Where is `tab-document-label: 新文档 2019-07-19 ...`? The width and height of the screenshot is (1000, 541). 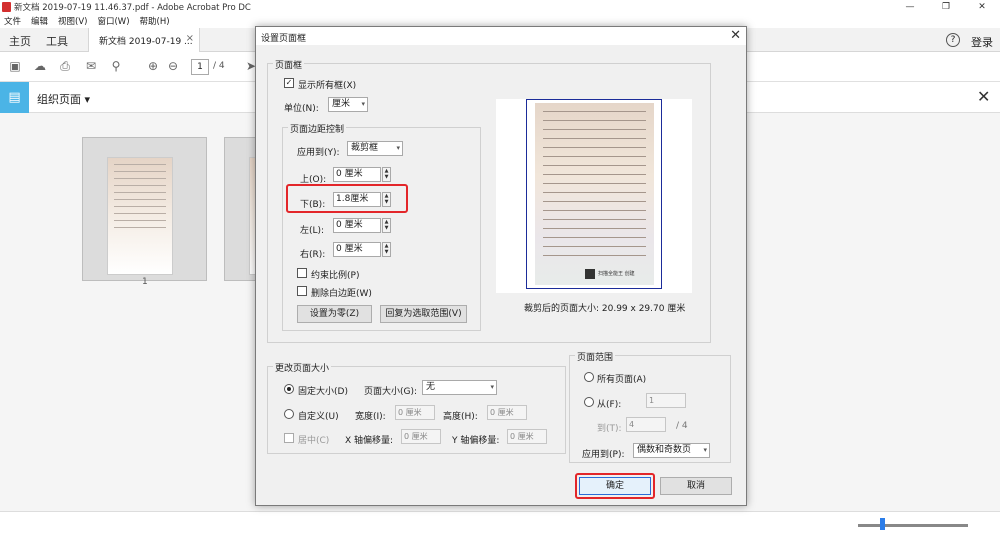 tab-document-label: 新文档 2019-07-19 ... is located at coordinates (146, 42).